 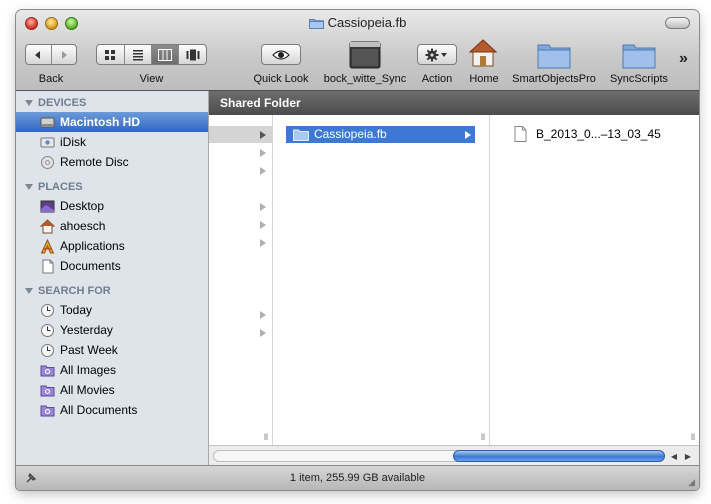 What do you see at coordinates (484, 79) in the screenshot?
I see `home-label: Home` at bounding box center [484, 79].